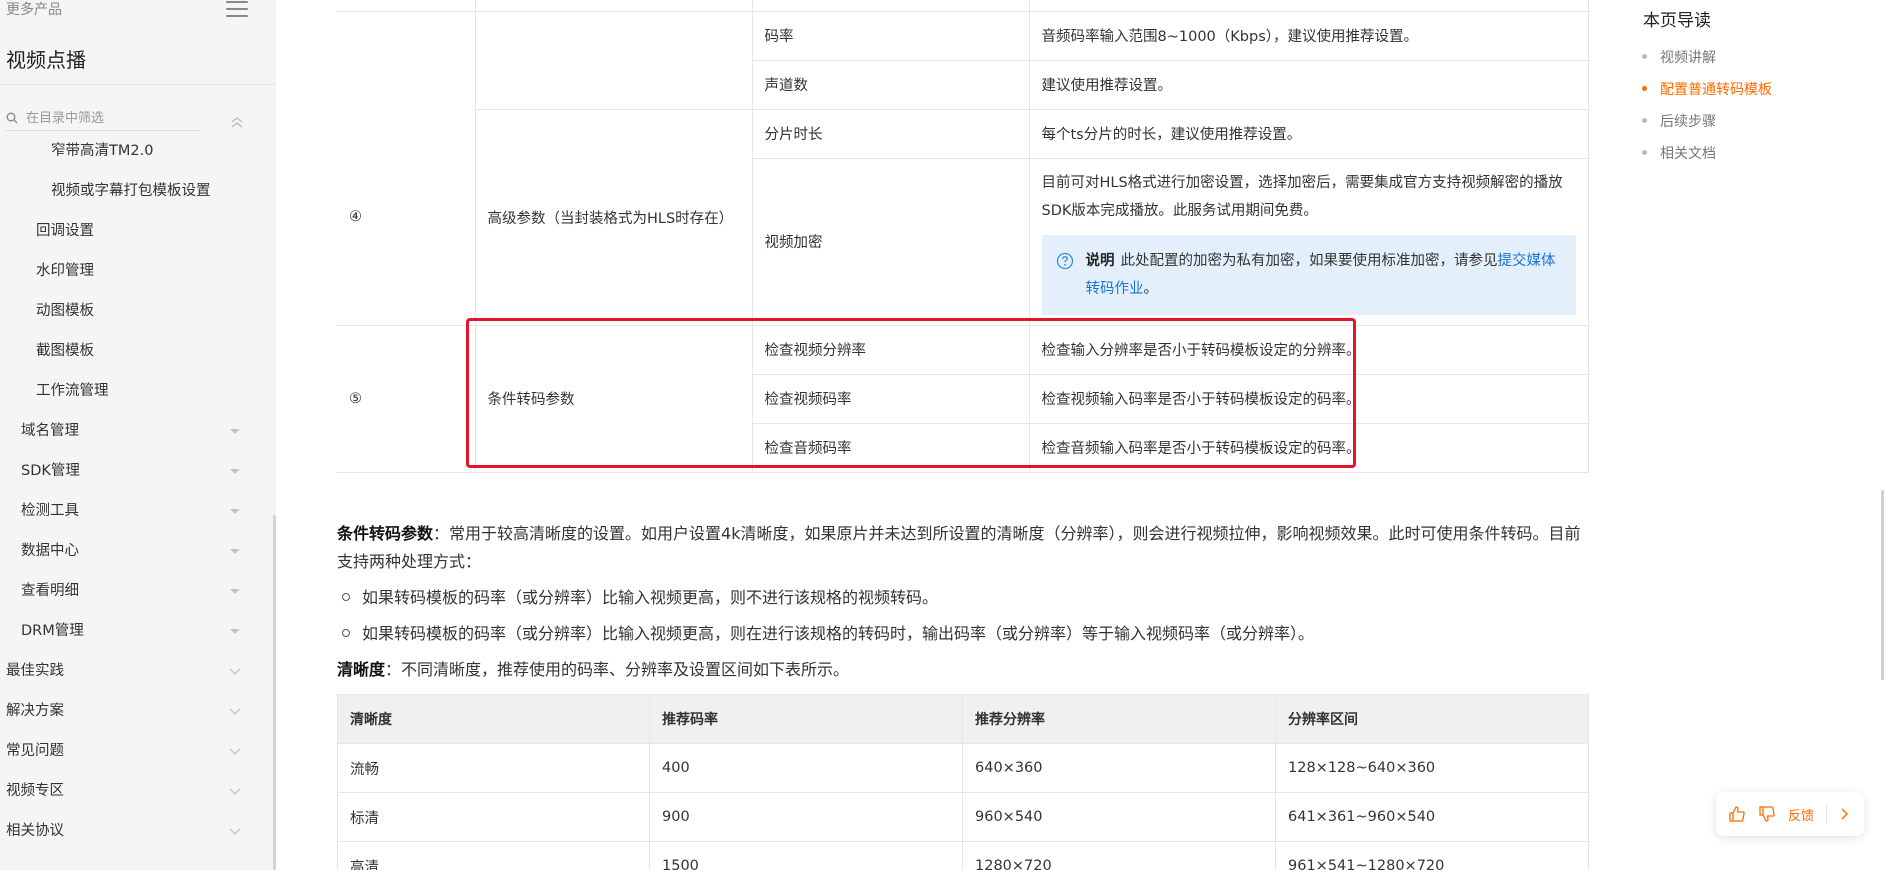 Image resolution: width=1887 pixels, height=870 pixels. Describe the element at coordinates (35, 671) in the screenshot. I see `sidebar-item-label: 最佳实践` at that location.